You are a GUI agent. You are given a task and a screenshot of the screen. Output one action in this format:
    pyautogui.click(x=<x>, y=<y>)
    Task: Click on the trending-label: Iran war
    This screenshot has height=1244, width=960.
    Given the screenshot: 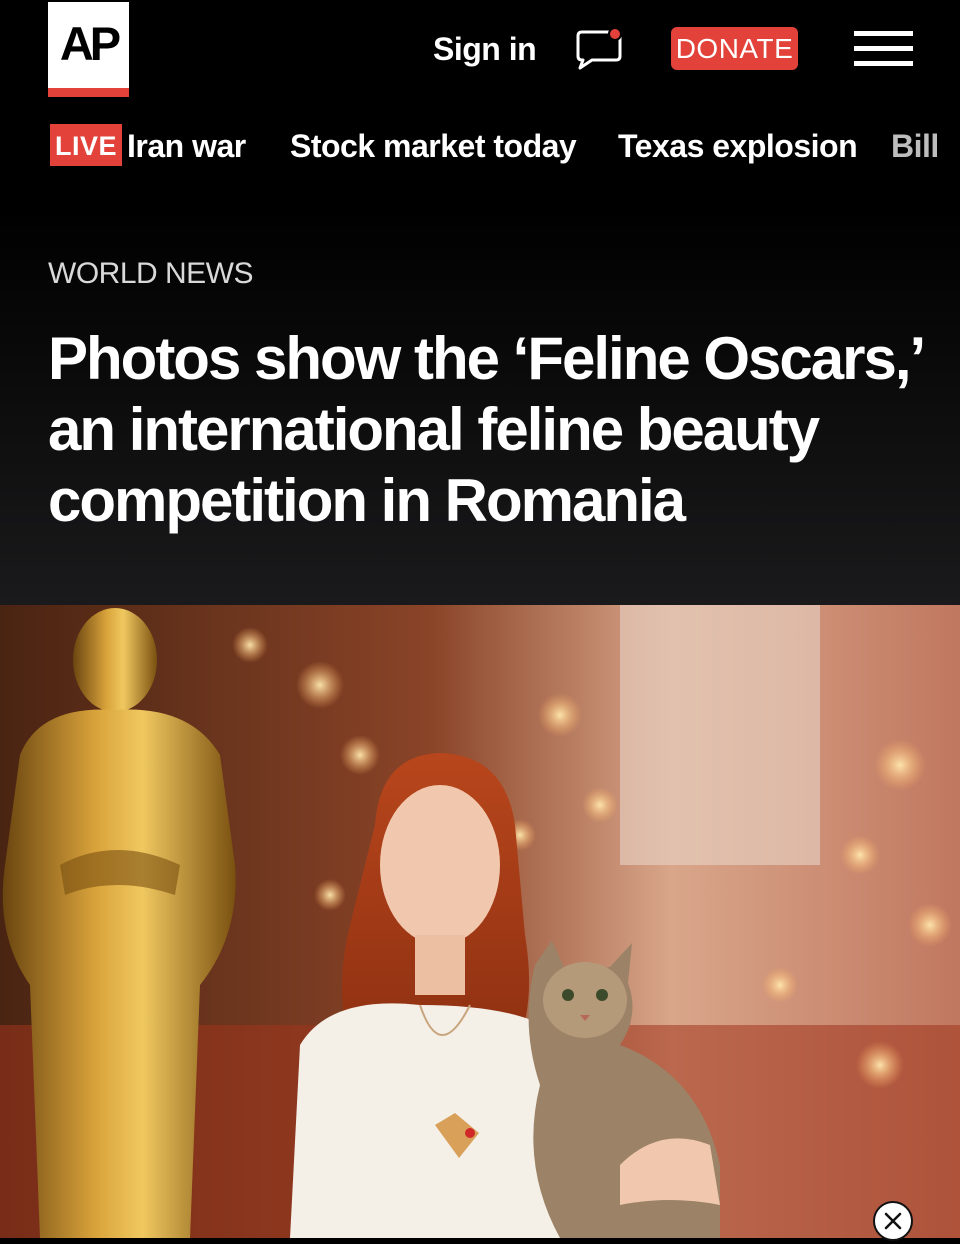 What is the action you would take?
    pyautogui.click(x=186, y=146)
    